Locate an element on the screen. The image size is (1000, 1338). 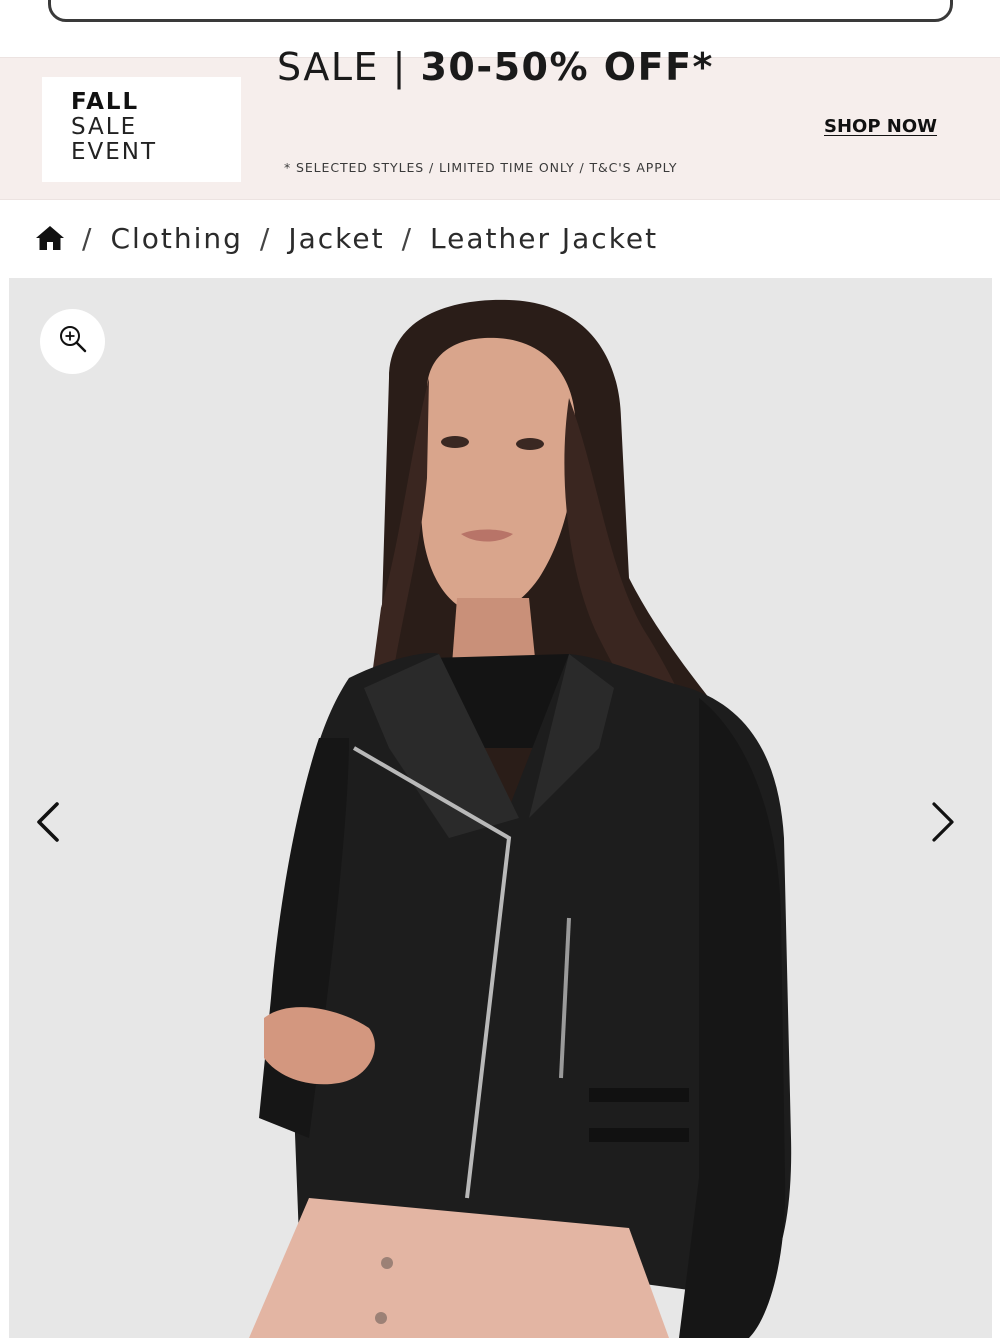
chevron-left-icon is located at coordinates (48, 824).